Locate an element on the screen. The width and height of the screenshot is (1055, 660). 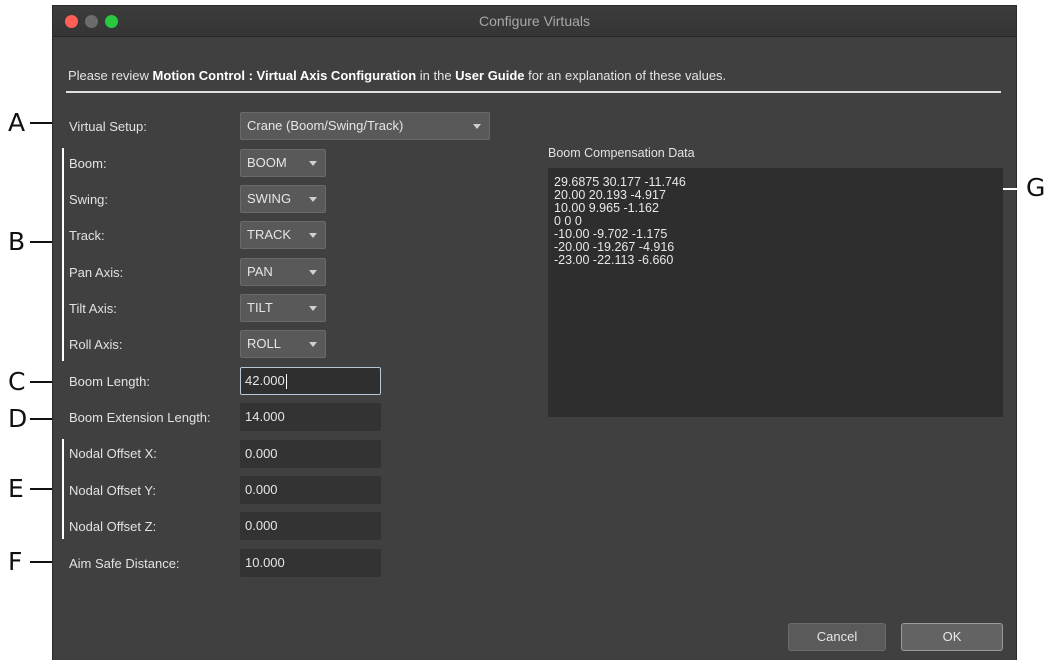
callout-c: C is located at coordinates (17, 381).